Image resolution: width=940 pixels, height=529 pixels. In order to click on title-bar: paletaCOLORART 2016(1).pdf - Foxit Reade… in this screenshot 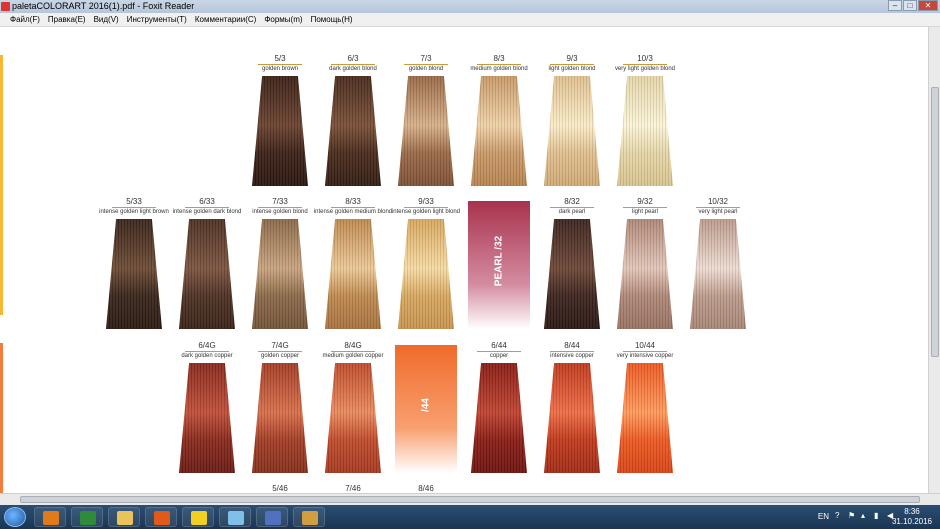, I will do `click(470, 6)`.